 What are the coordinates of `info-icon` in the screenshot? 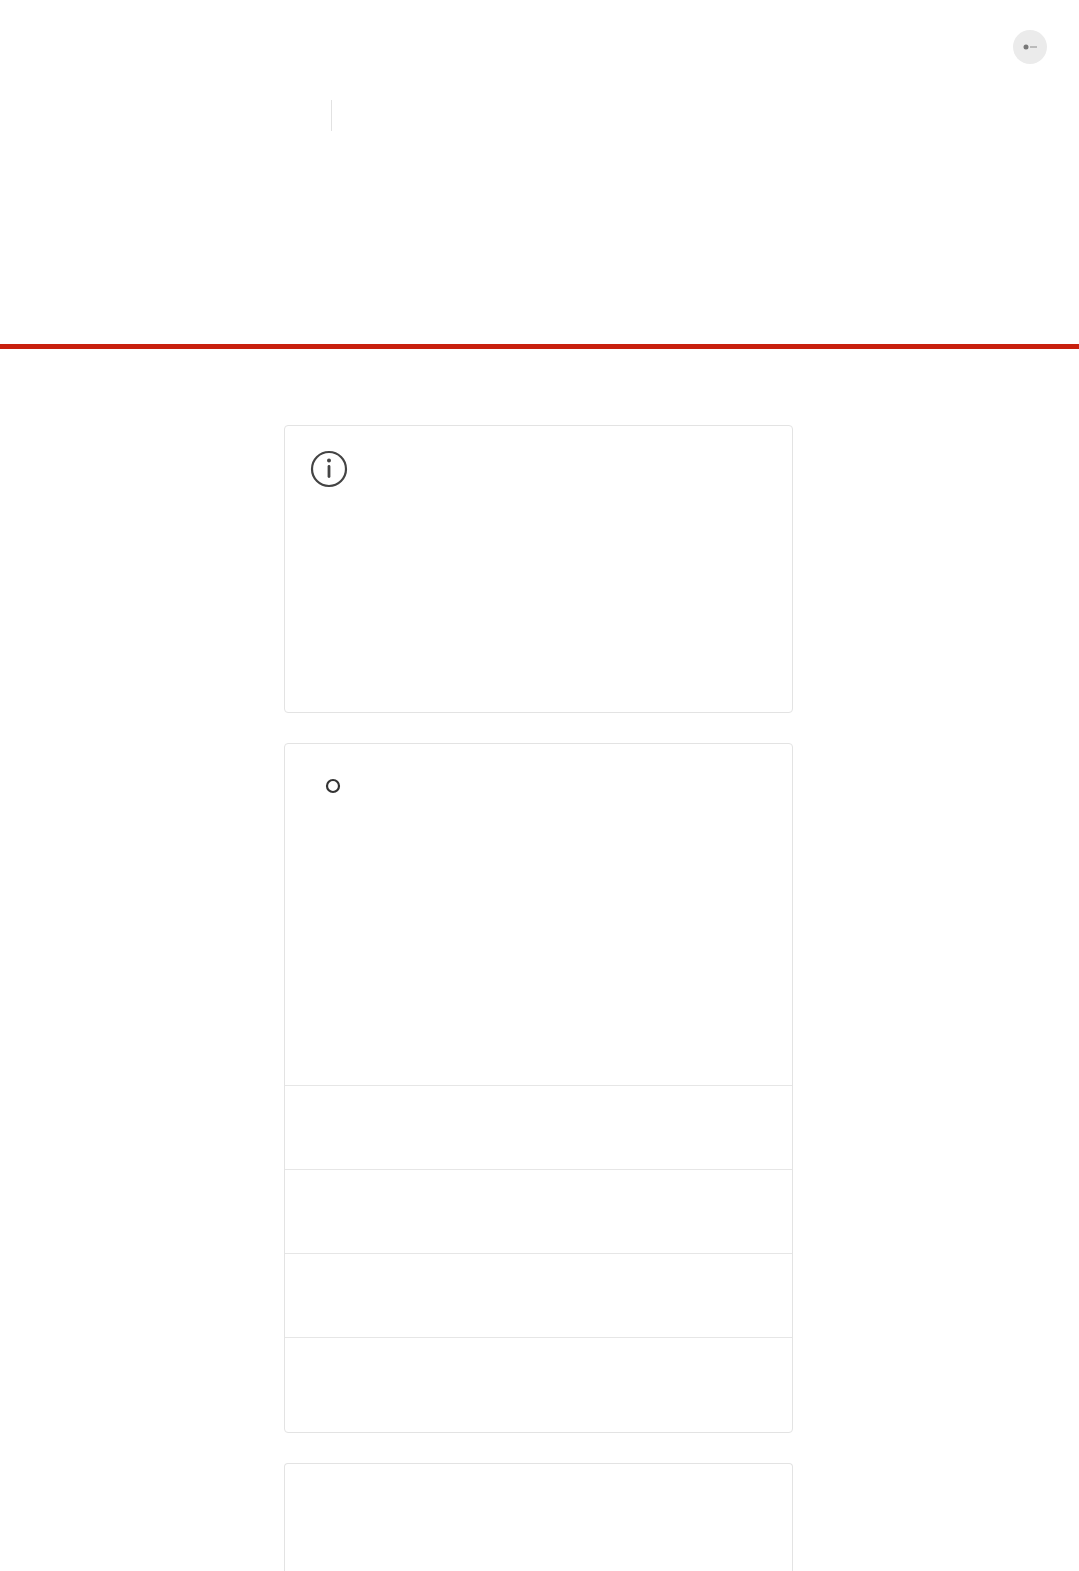 It's located at (329, 469).